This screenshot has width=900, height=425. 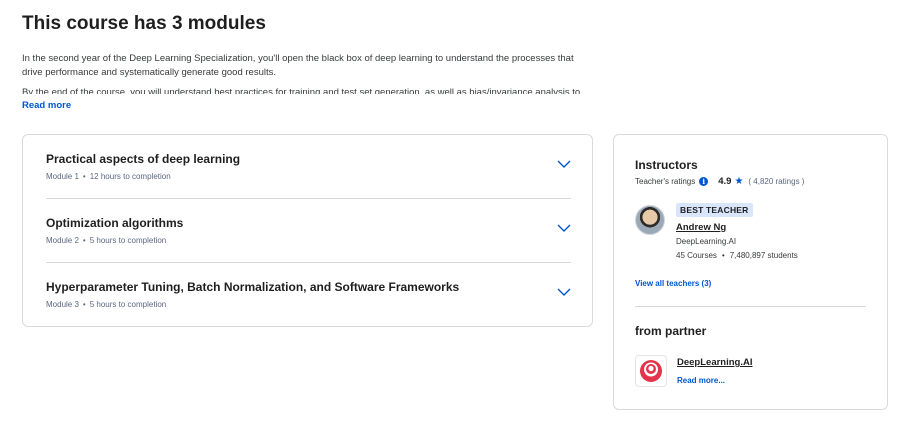 I want to click on best-teacher-badge: BEST TEACHER, so click(x=714, y=210).